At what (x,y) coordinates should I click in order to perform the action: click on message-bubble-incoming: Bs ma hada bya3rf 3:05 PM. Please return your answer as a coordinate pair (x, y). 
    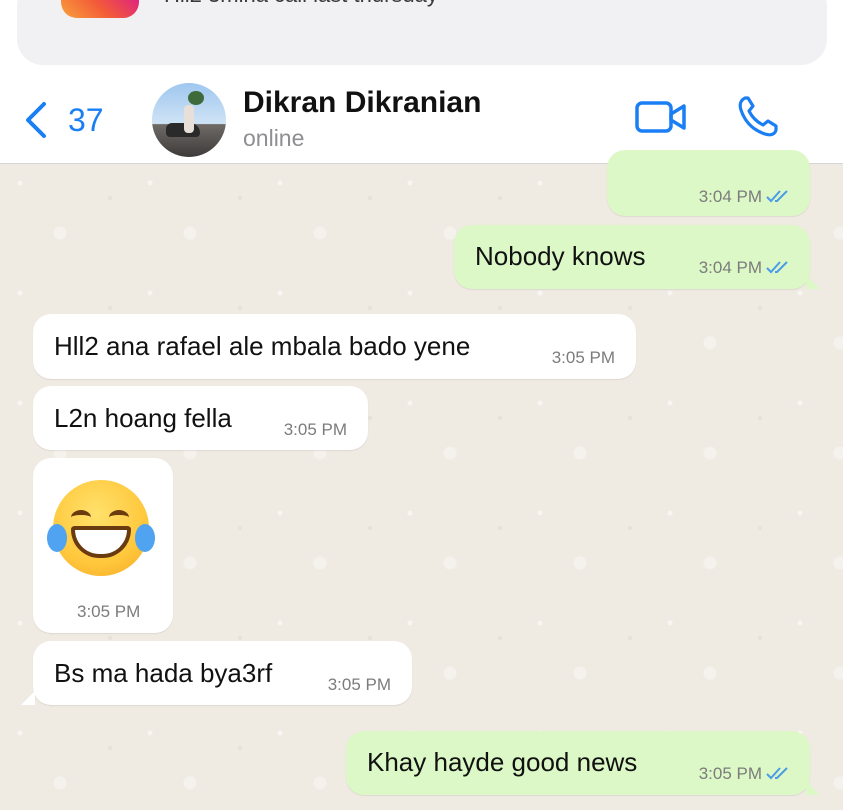
    Looking at the image, I should click on (222, 673).